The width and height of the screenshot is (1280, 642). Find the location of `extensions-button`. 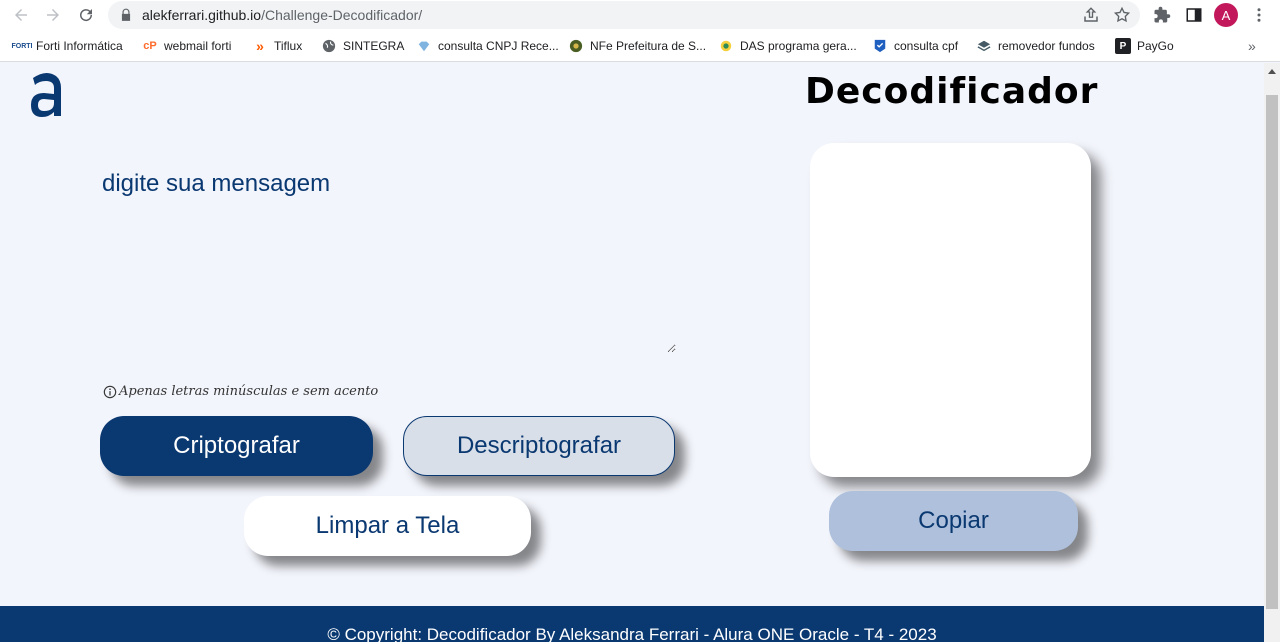

extensions-button is located at coordinates (1162, 15).